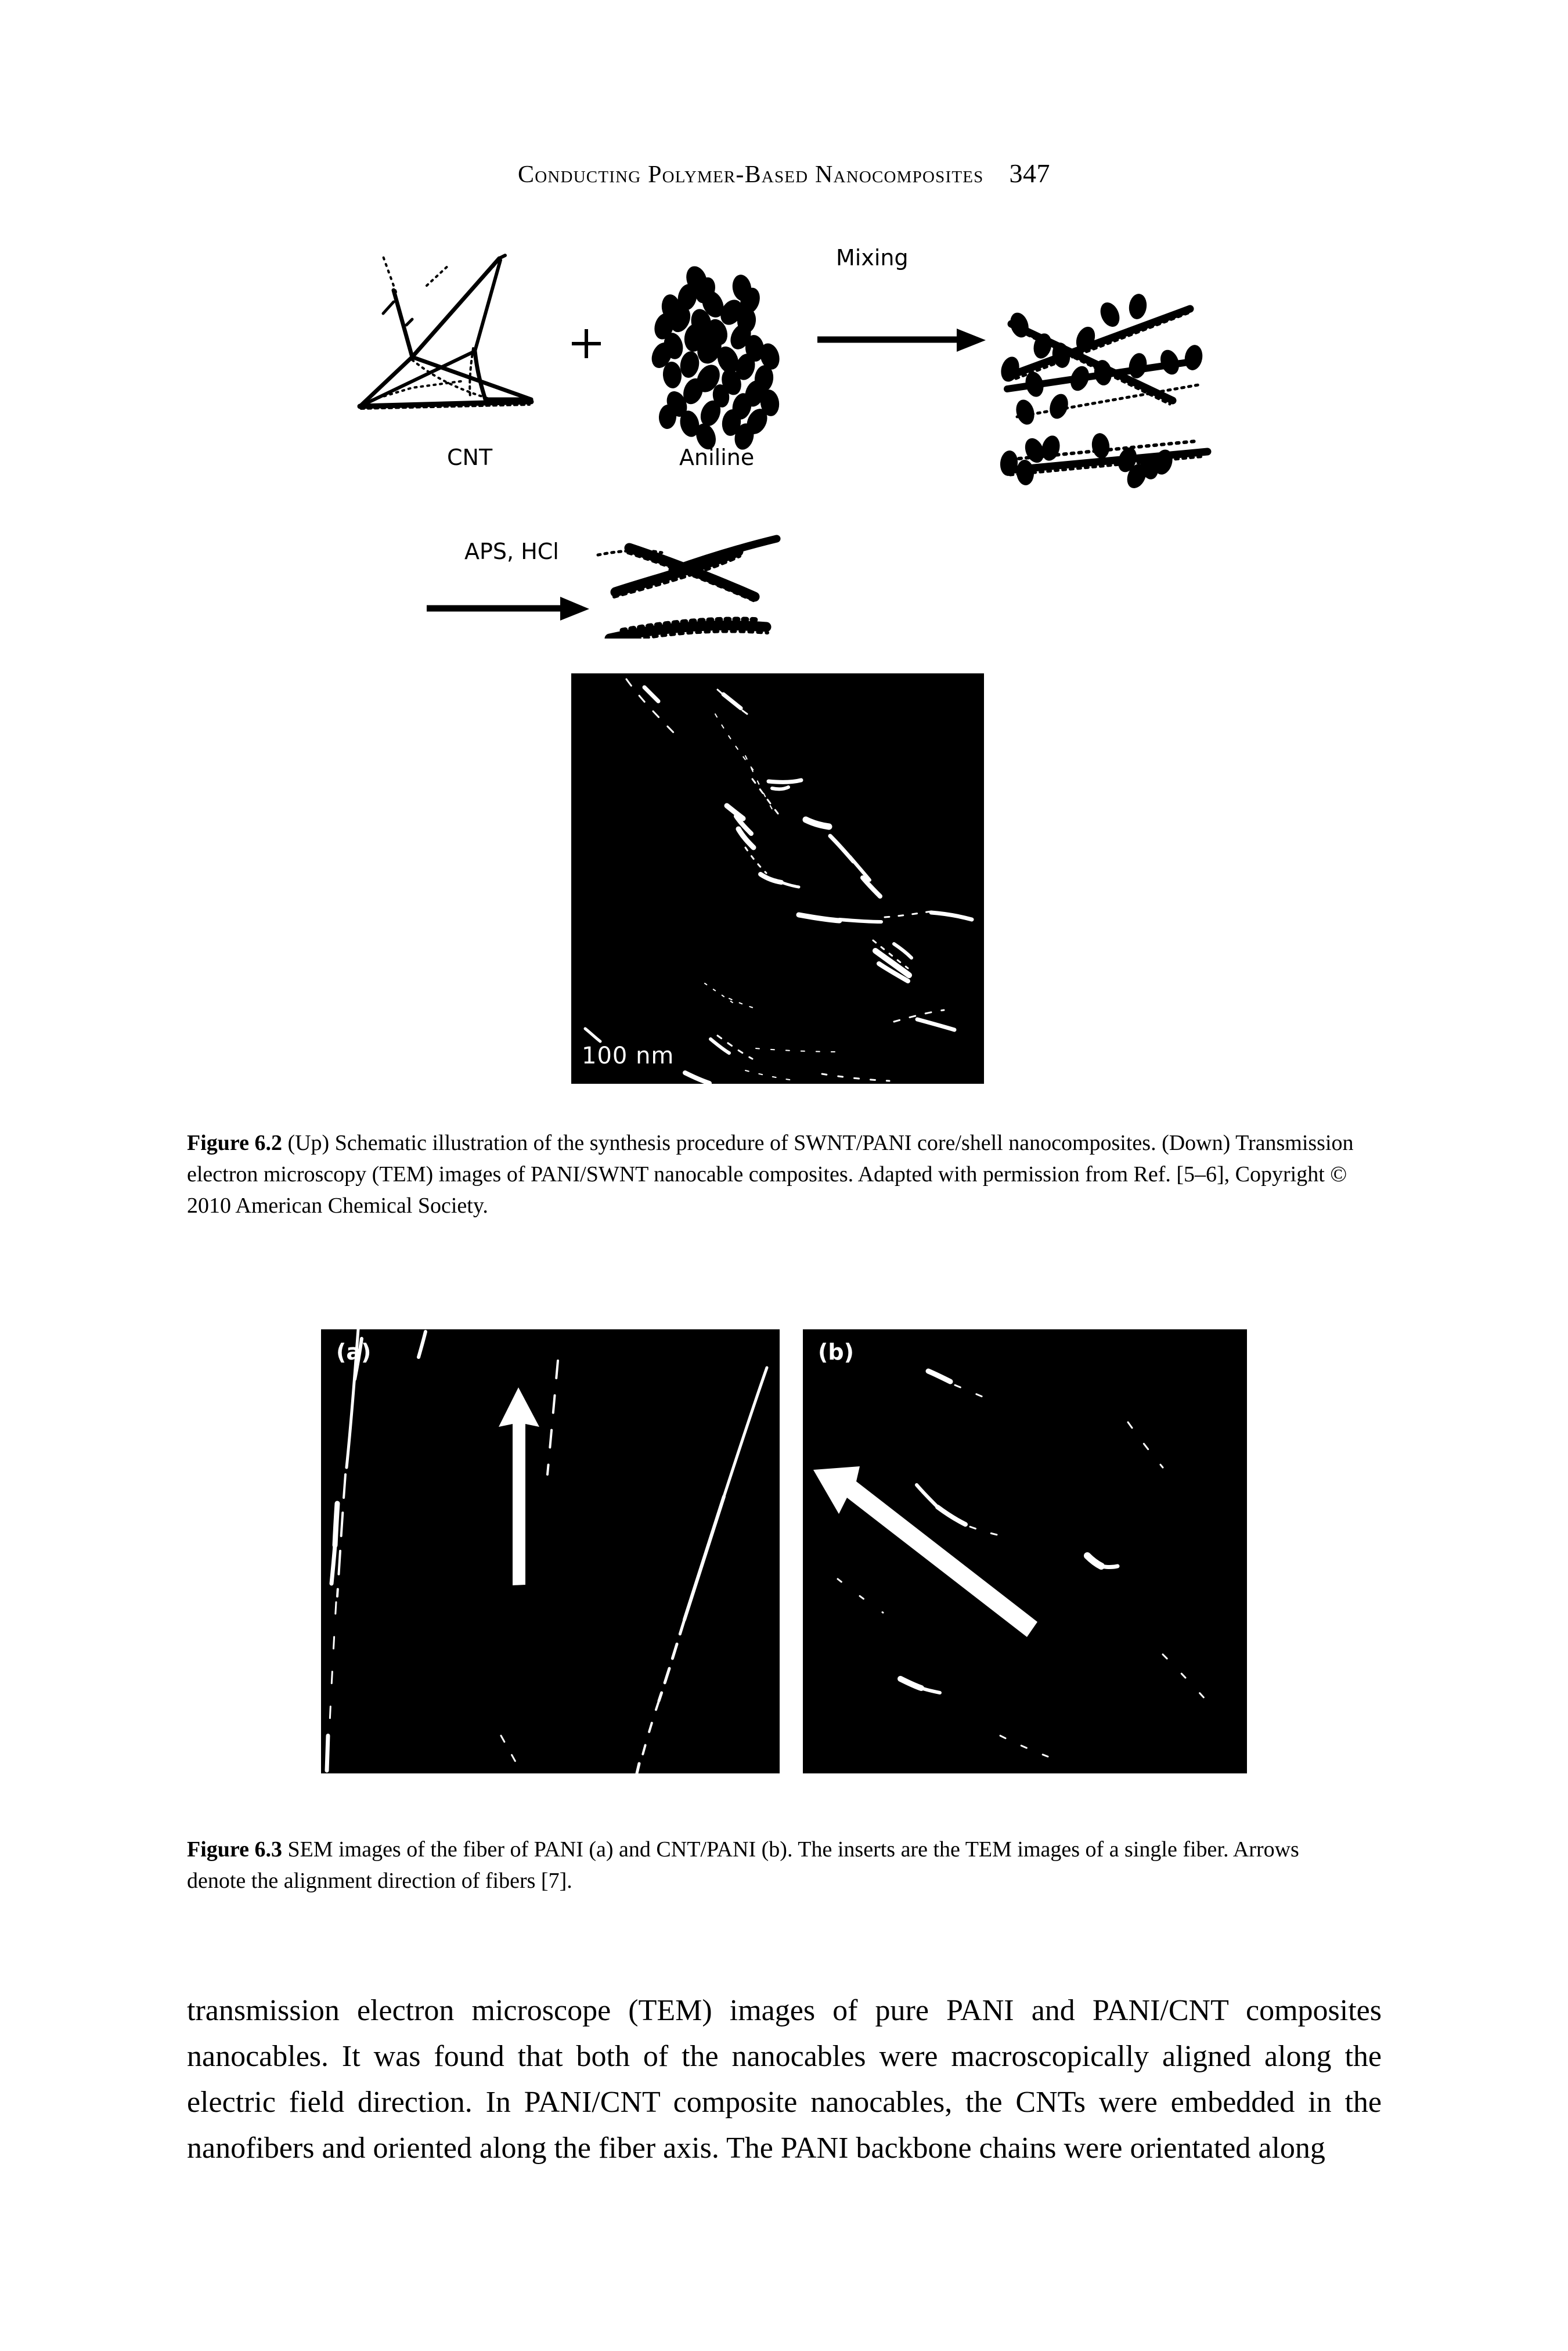  I want to click on figure-6-2-schematic: CNT Aniline Mixing APS, HCl, so click(790, 435).